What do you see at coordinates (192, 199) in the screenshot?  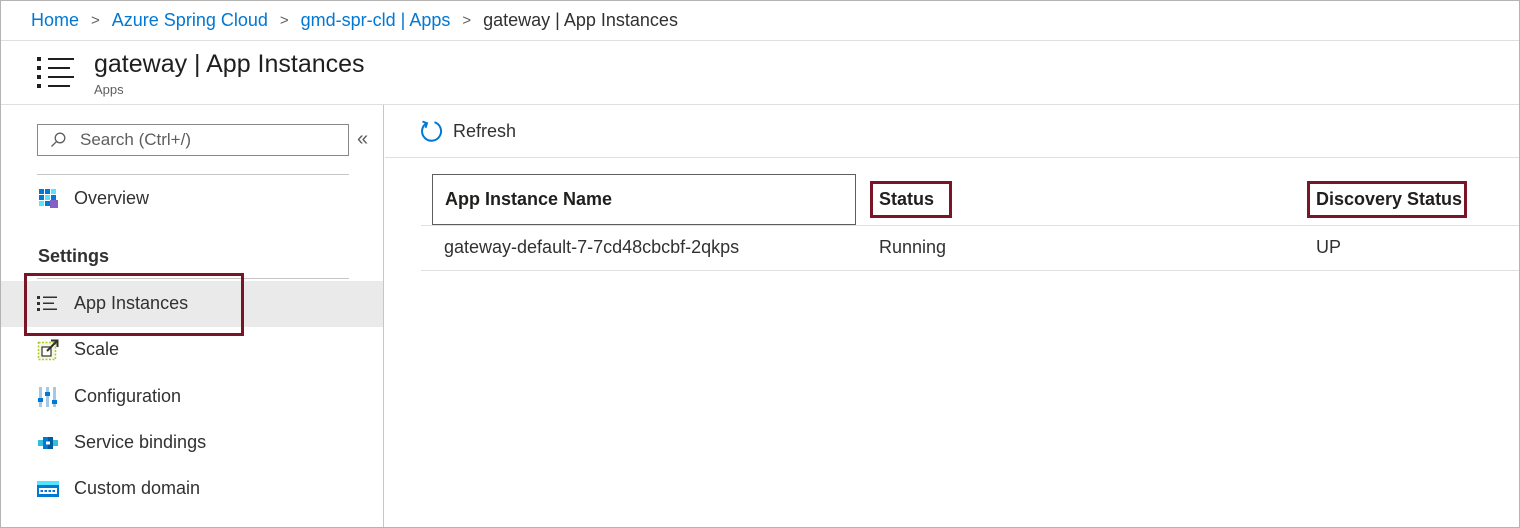 I see `sidebar-item-overview: Overview` at bounding box center [192, 199].